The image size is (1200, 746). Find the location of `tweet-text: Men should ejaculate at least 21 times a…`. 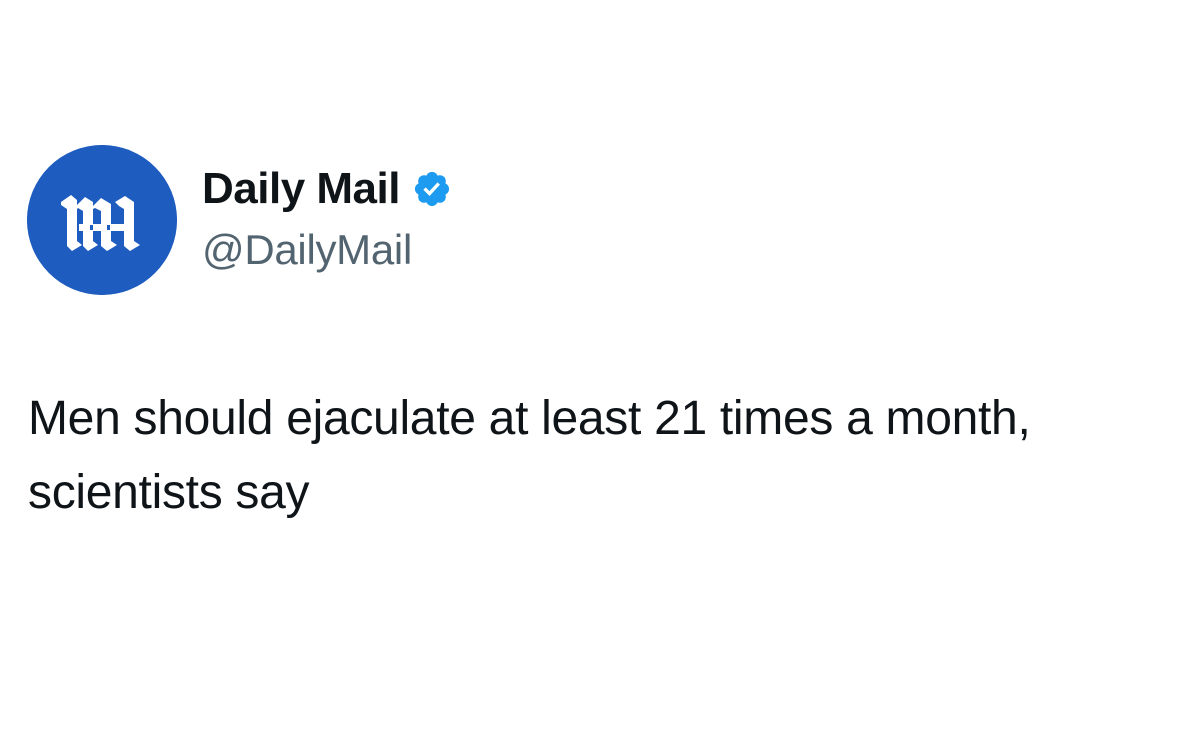

tweet-text: Men should ejaculate at least 21 times a… is located at coordinates (529, 455).